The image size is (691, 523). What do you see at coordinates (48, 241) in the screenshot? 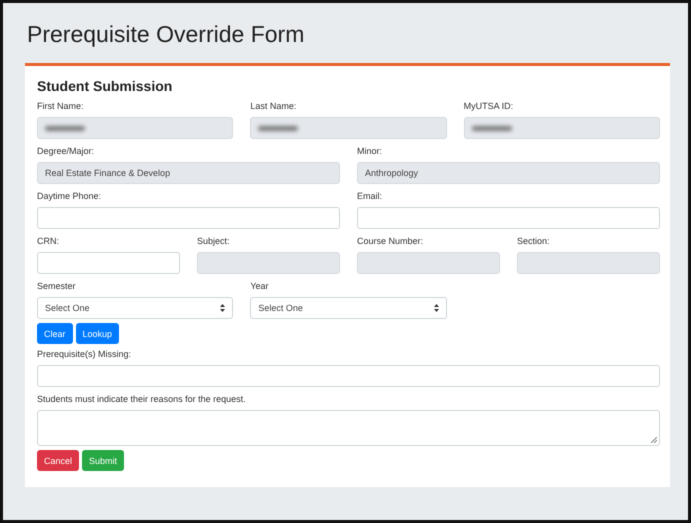
I see `field-label: CRN:` at bounding box center [48, 241].